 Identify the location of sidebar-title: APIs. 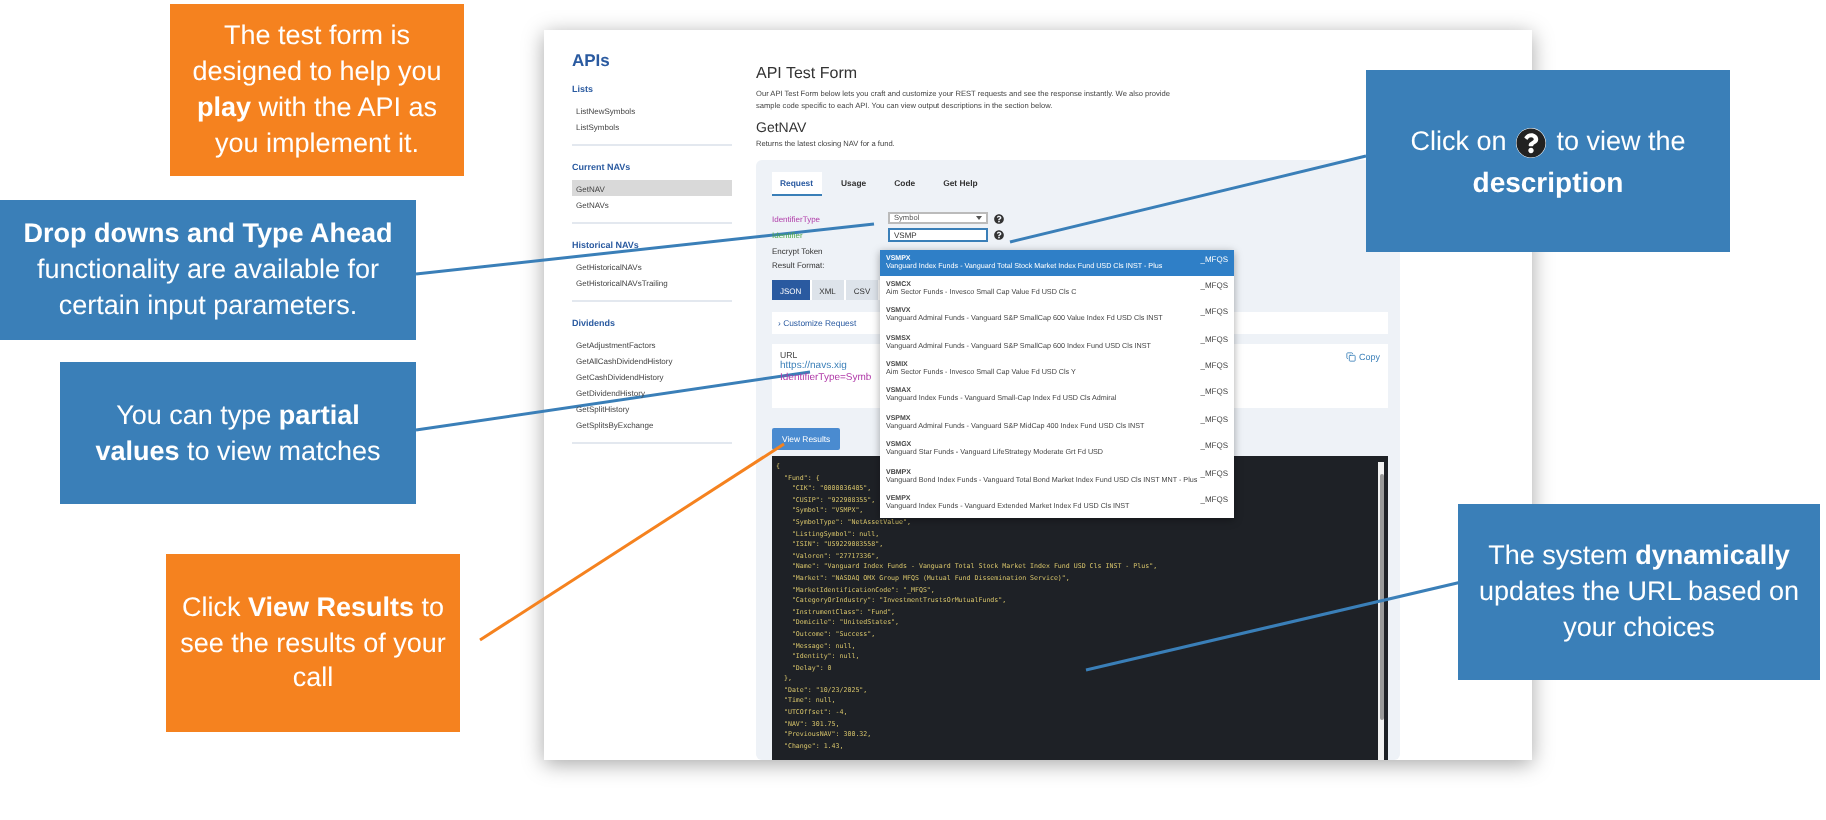
(592, 60).